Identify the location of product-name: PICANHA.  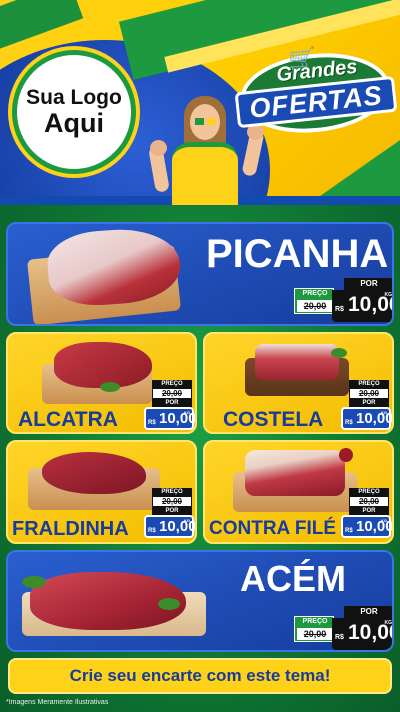
(297, 254).